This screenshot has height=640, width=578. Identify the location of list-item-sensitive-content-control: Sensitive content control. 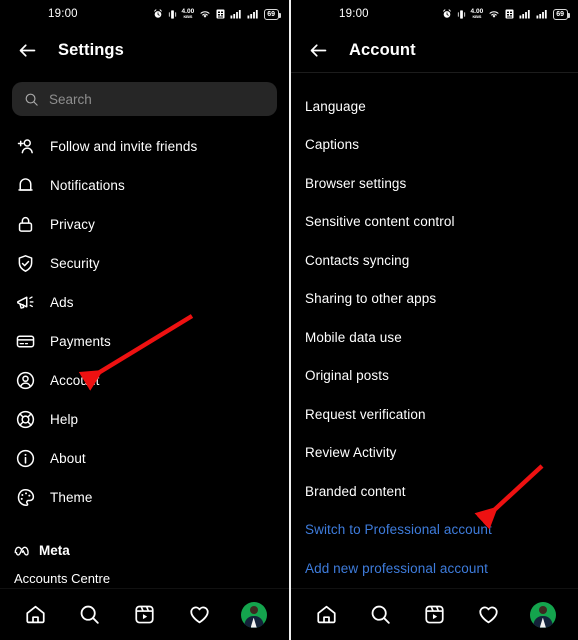
(434, 222).